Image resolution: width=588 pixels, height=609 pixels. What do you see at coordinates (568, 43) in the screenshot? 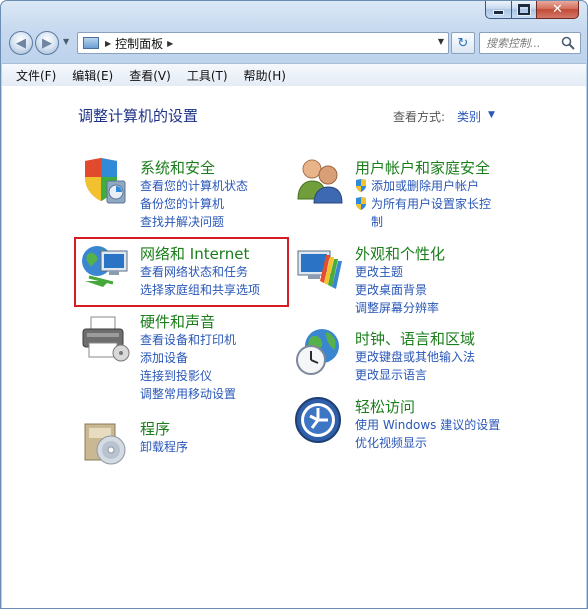
I see `search-icon` at bounding box center [568, 43].